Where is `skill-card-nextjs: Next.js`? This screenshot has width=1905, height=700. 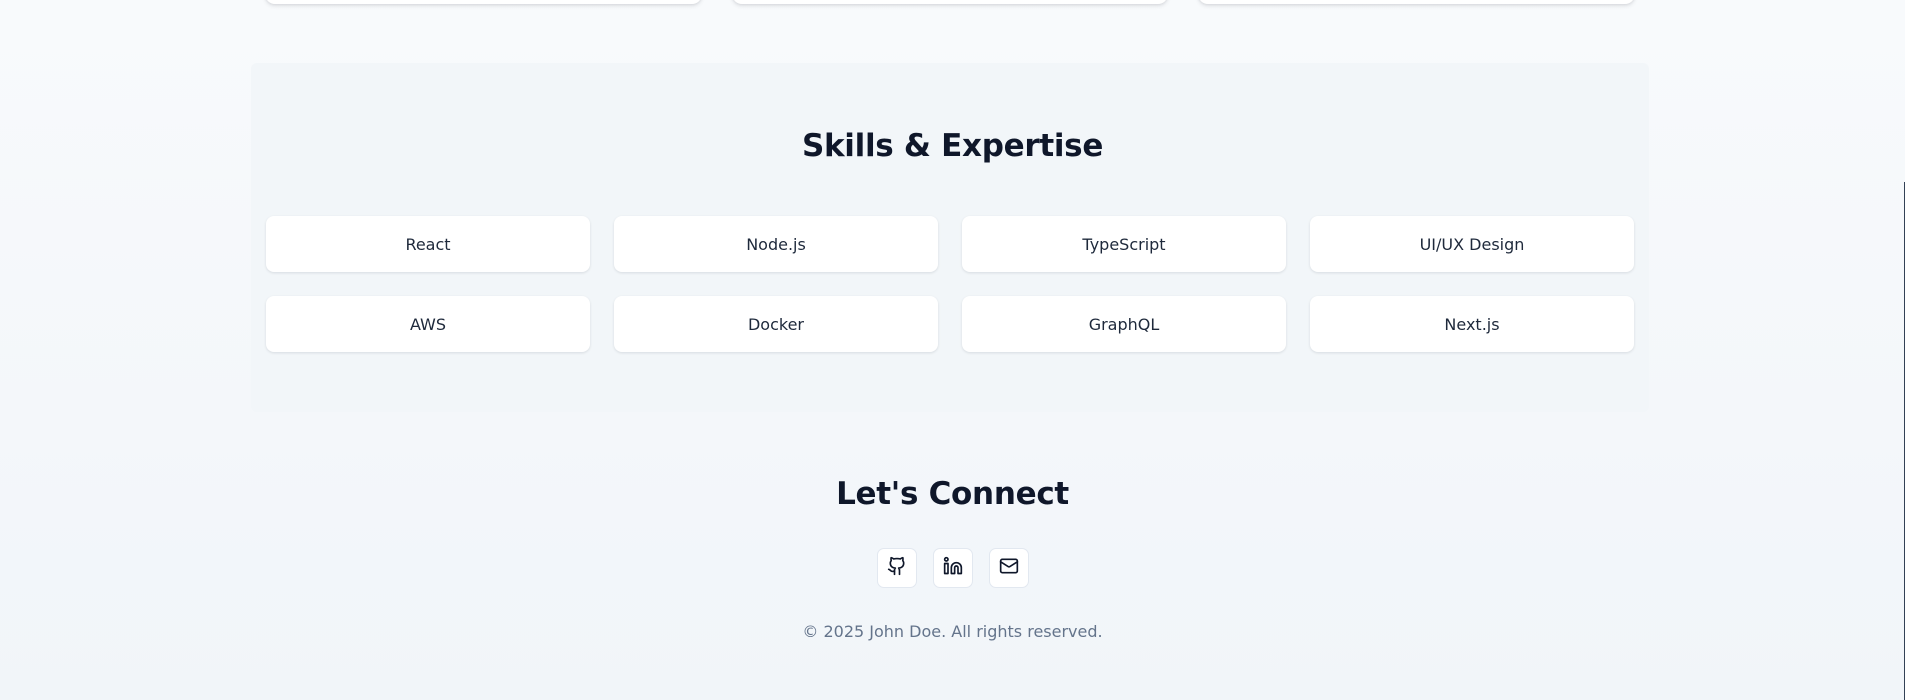
skill-card-nextjs: Next.js is located at coordinates (1472, 324).